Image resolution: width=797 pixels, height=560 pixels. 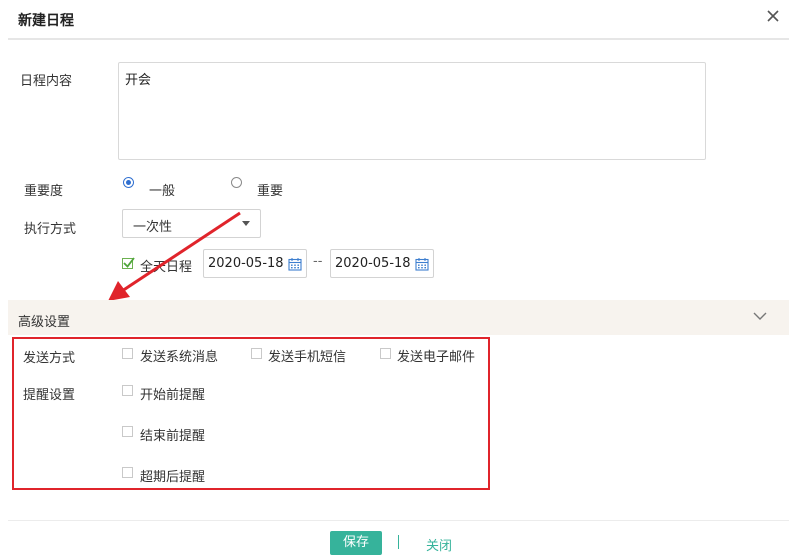 I want to click on chevron-down-icon, so click(x=760, y=318).